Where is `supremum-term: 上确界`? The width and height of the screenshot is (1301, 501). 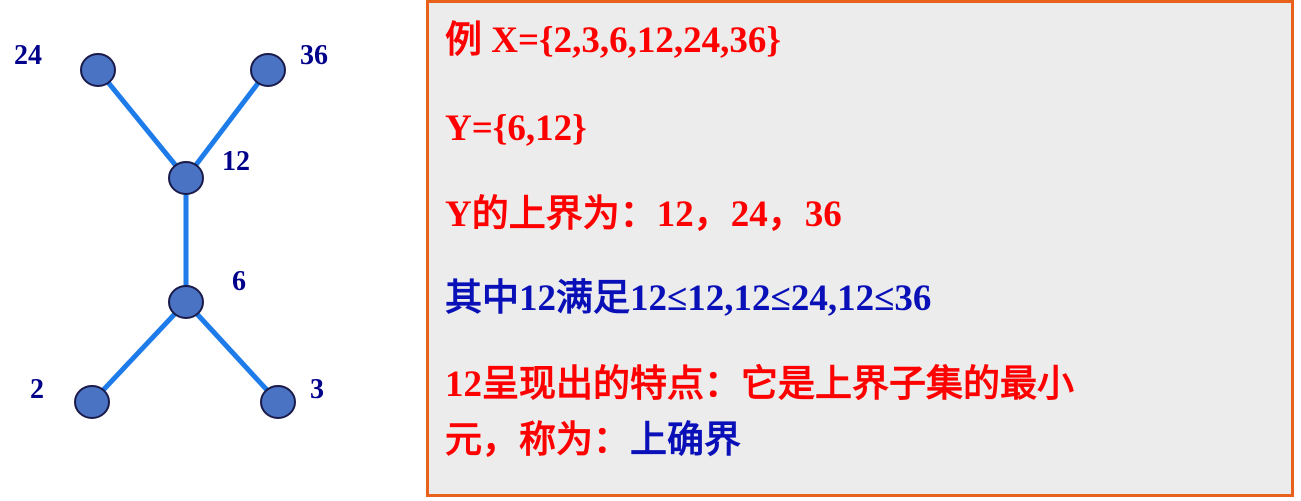 supremum-term: 上确界 is located at coordinates (685, 440).